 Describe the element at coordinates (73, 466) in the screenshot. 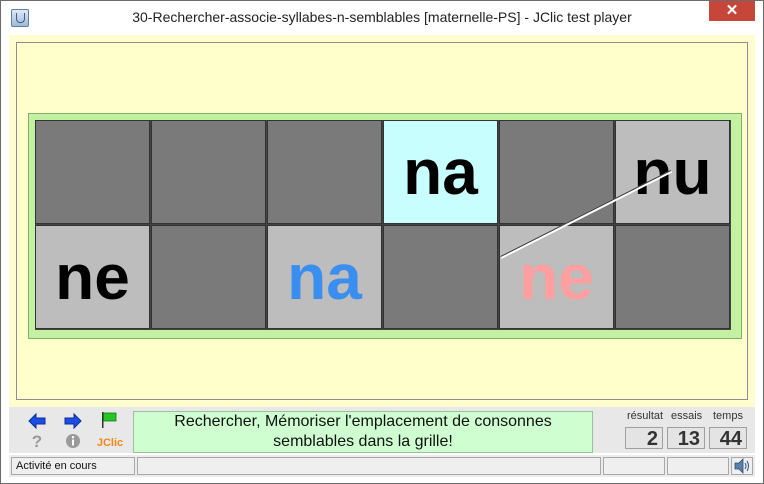

I see `status-text: Activité en cours` at that location.